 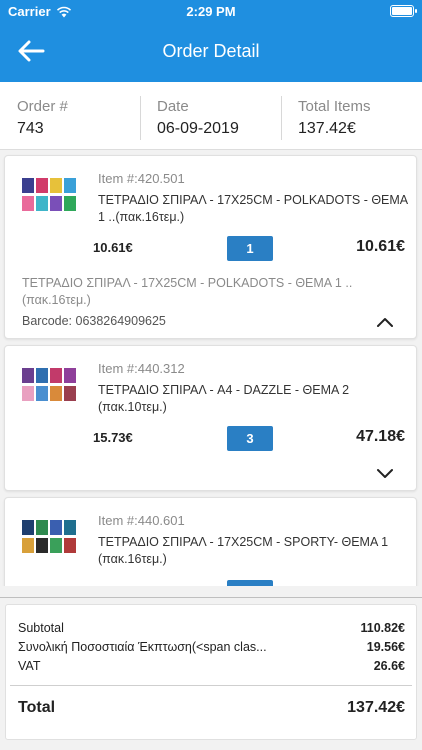 What do you see at coordinates (211, 708) in the screenshot?
I see `grand-total-row: Total 137.42€` at bounding box center [211, 708].